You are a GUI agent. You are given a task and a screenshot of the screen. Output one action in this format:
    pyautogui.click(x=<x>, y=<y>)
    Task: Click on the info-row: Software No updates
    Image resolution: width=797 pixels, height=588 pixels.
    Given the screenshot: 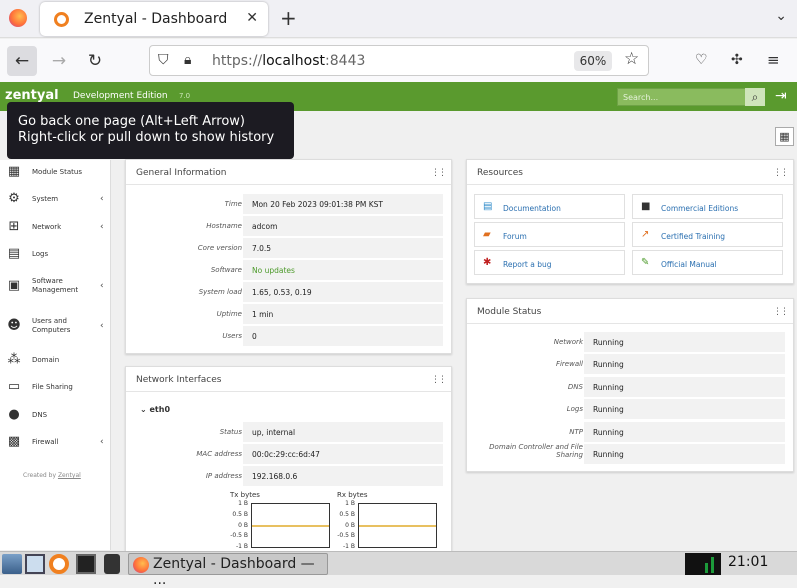 What is the action you would take?
    pyautogui.click(x=288, y=270)
    